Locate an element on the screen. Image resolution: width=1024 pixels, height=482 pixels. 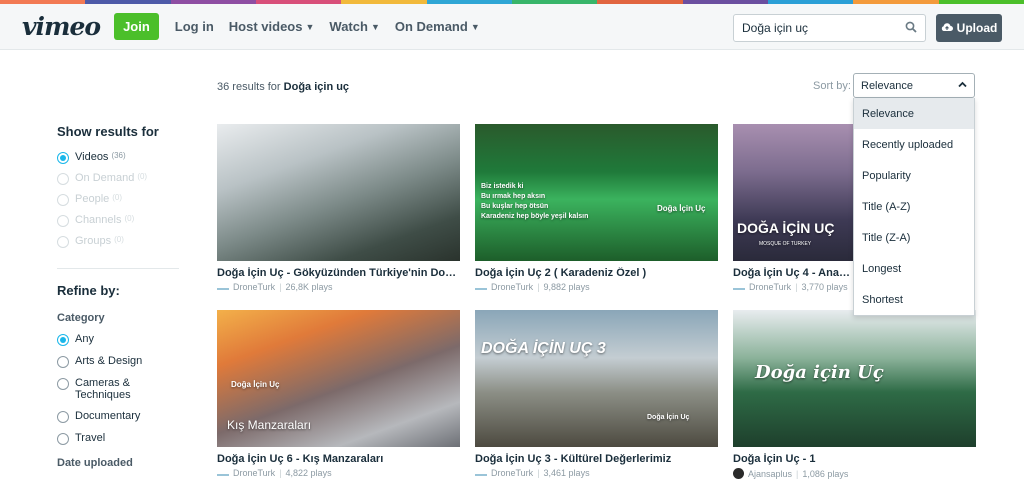
video-meta: DroneTurk | 26,8K plays is located at coordinates (338, 287).